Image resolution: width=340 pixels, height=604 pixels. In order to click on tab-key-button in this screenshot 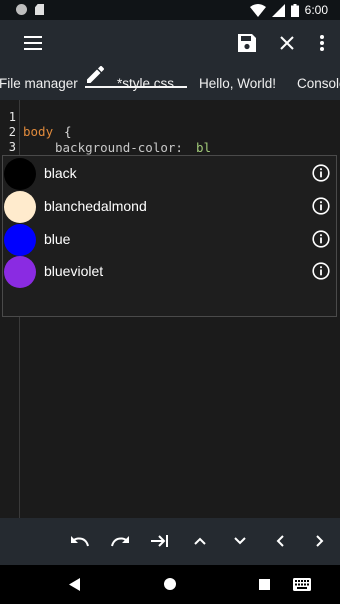, I will do `click(160, 541)`.